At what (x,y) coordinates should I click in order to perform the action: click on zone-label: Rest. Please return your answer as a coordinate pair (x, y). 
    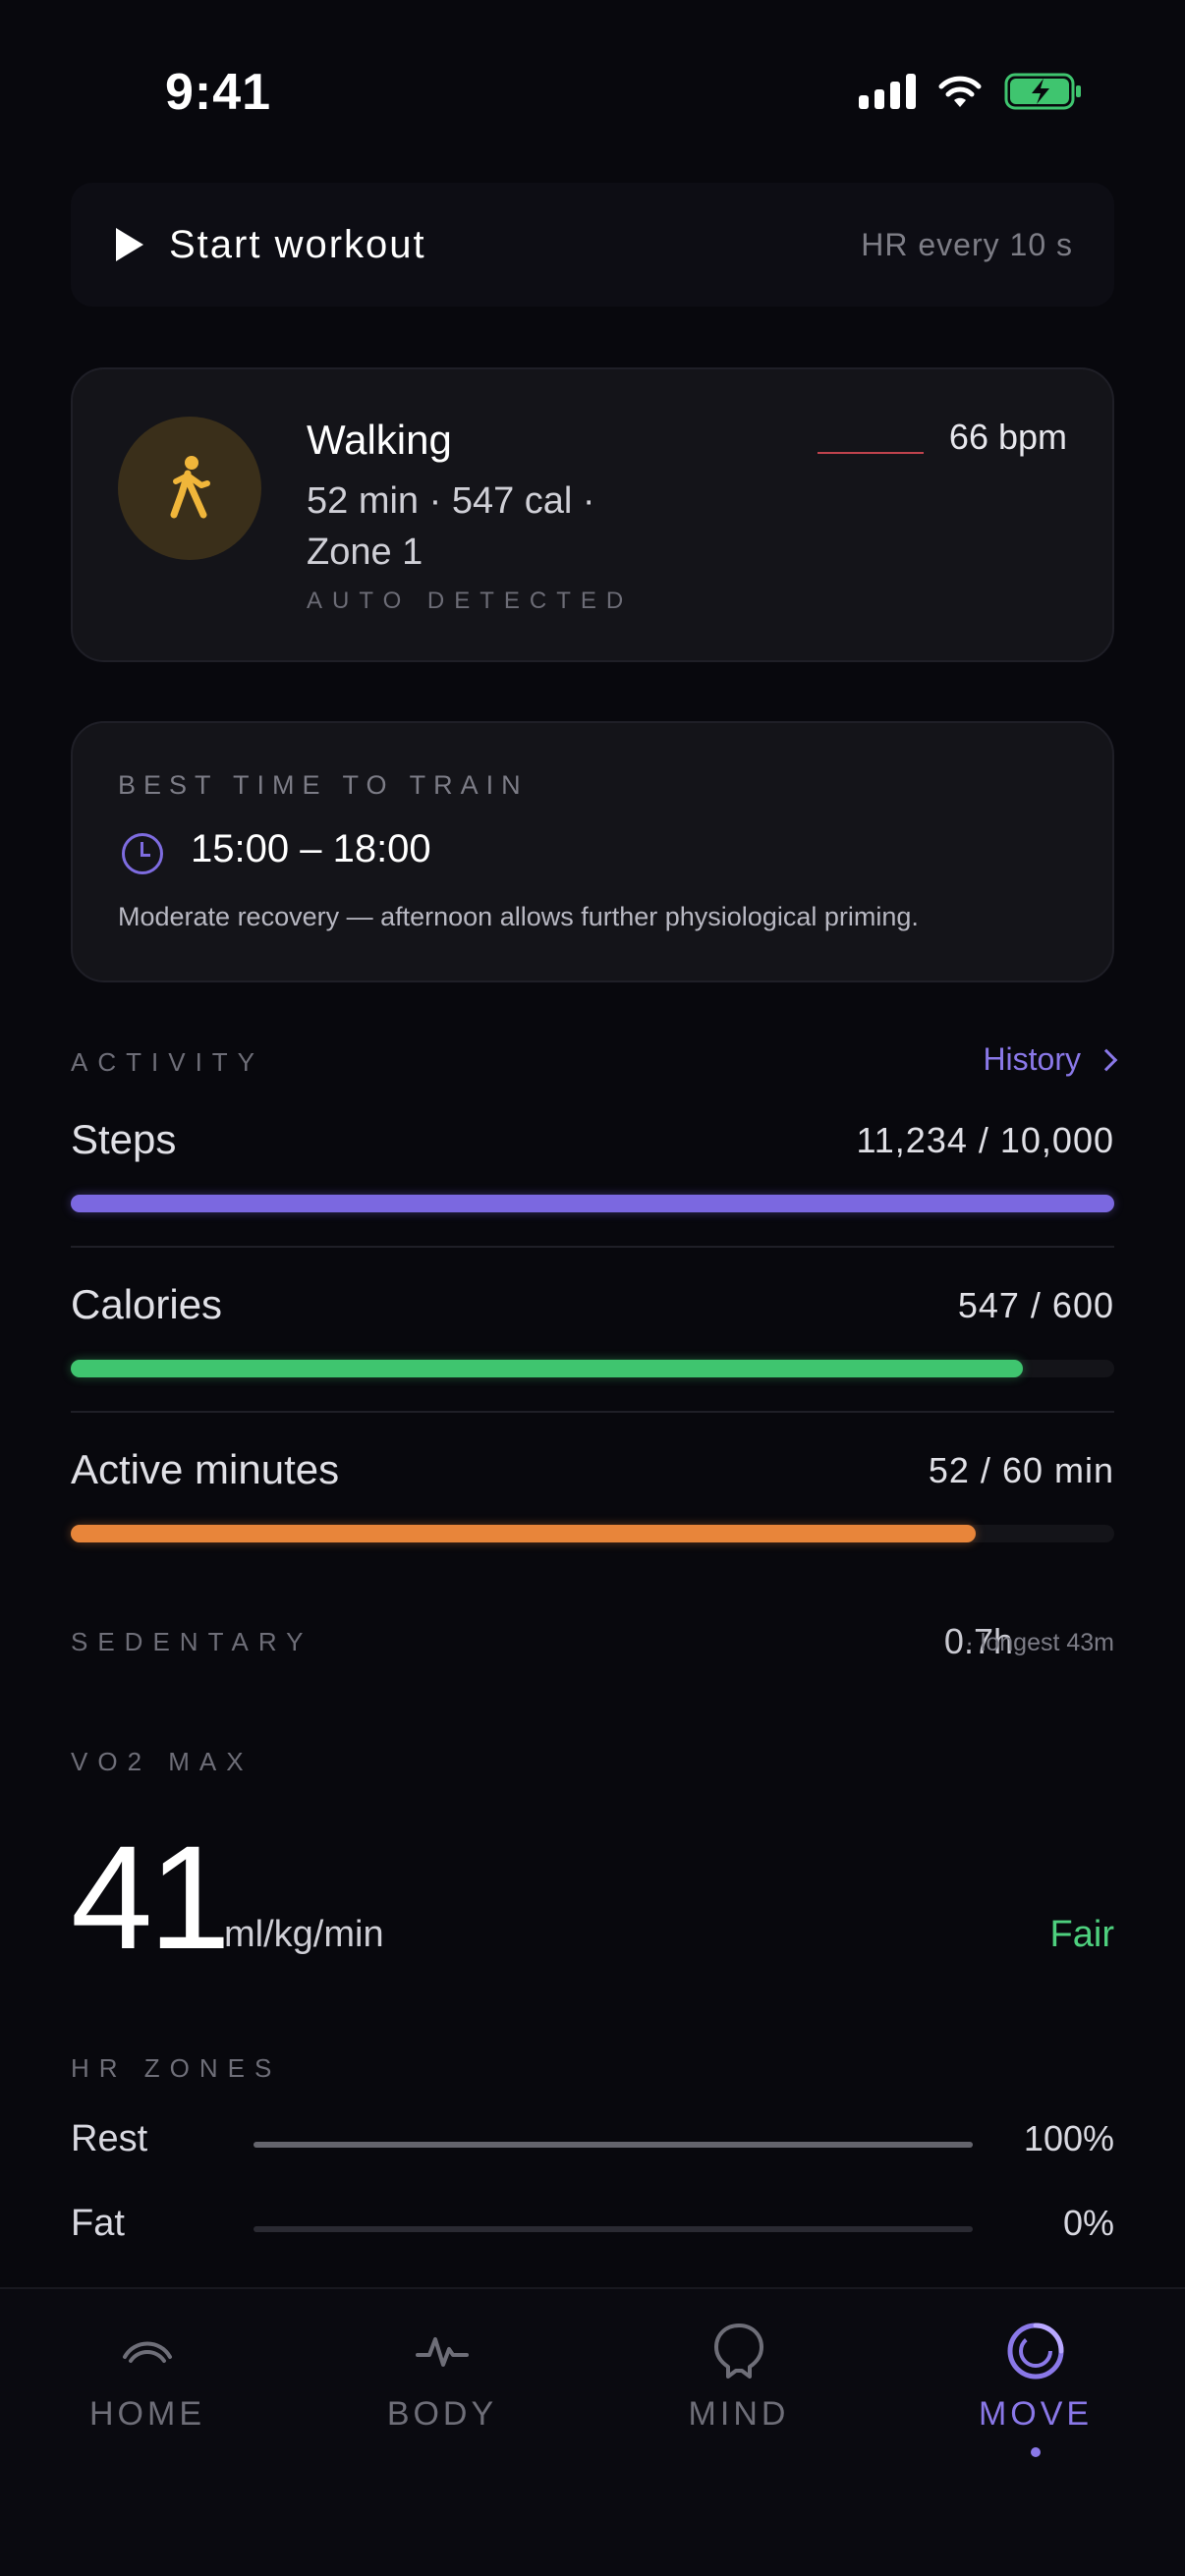
    Looking at the image, I should click on (110, 2138).